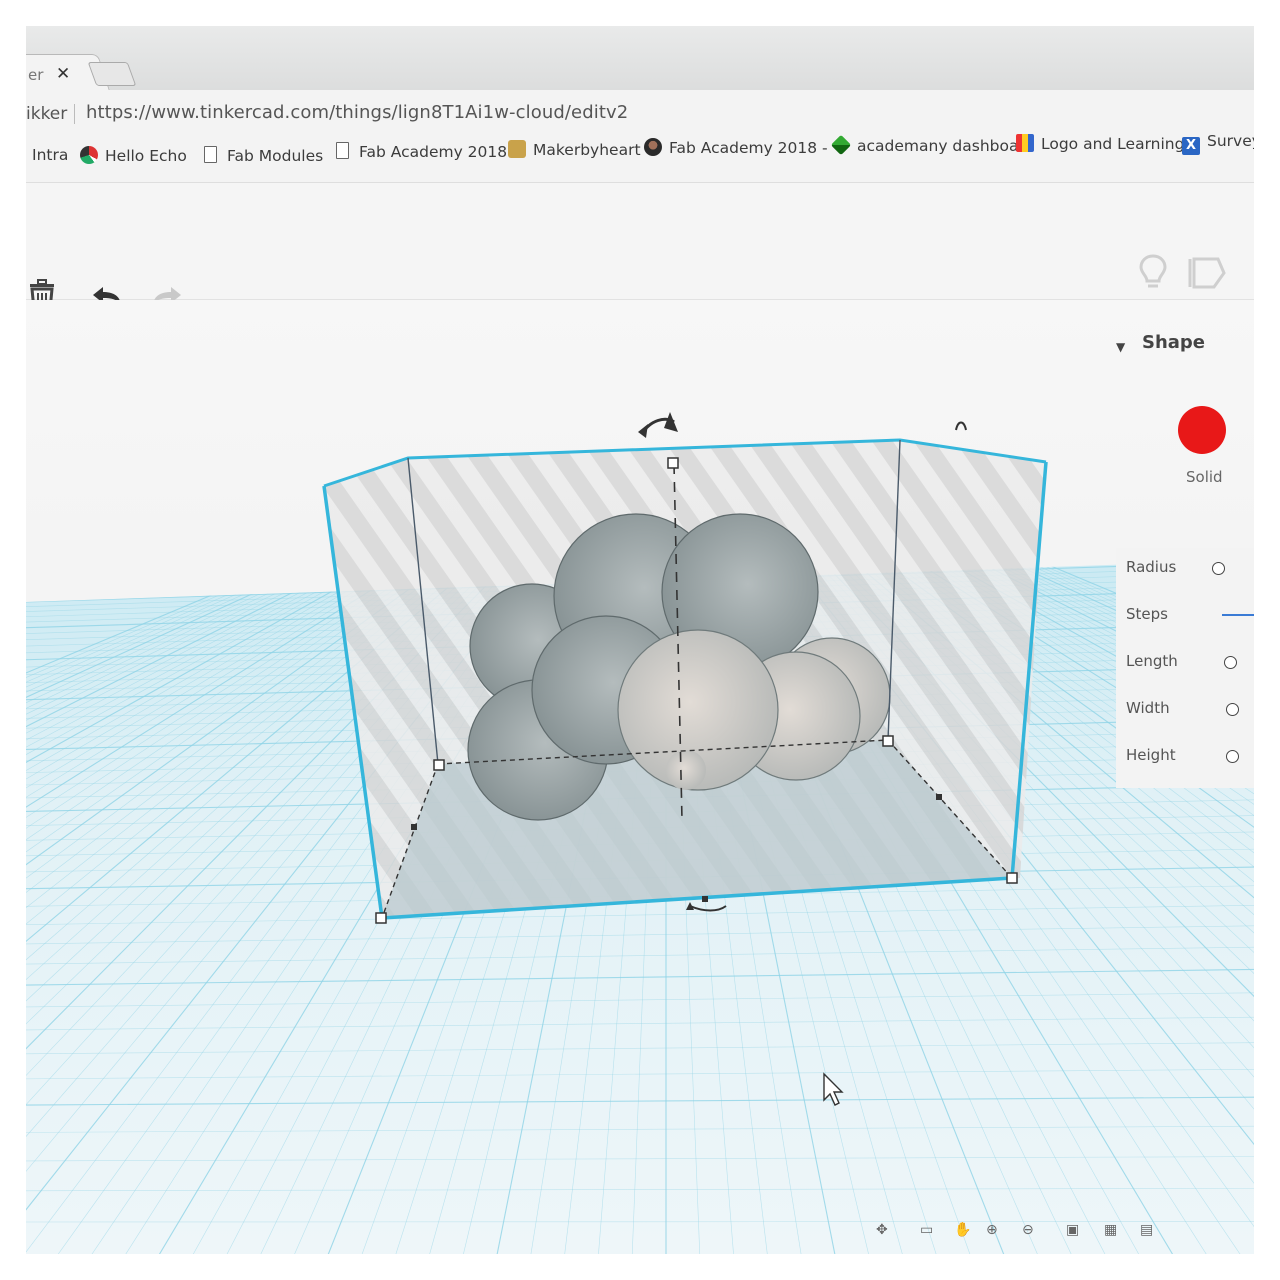 This screenshot has width=1280, height=1280. Describe the element at coordinates (517, 149) in the screenshot. I see `maker-icon` at that location.